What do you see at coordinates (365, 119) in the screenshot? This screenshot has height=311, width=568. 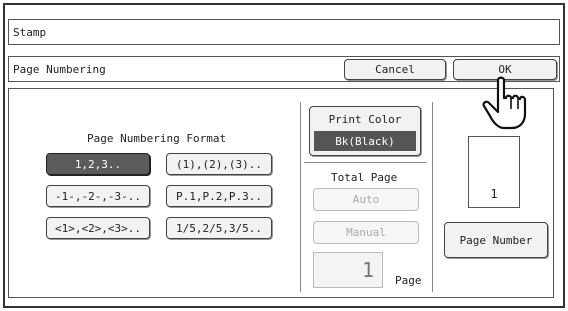 I see `print-color-label: Print Color` at bounding box center [365, 119].